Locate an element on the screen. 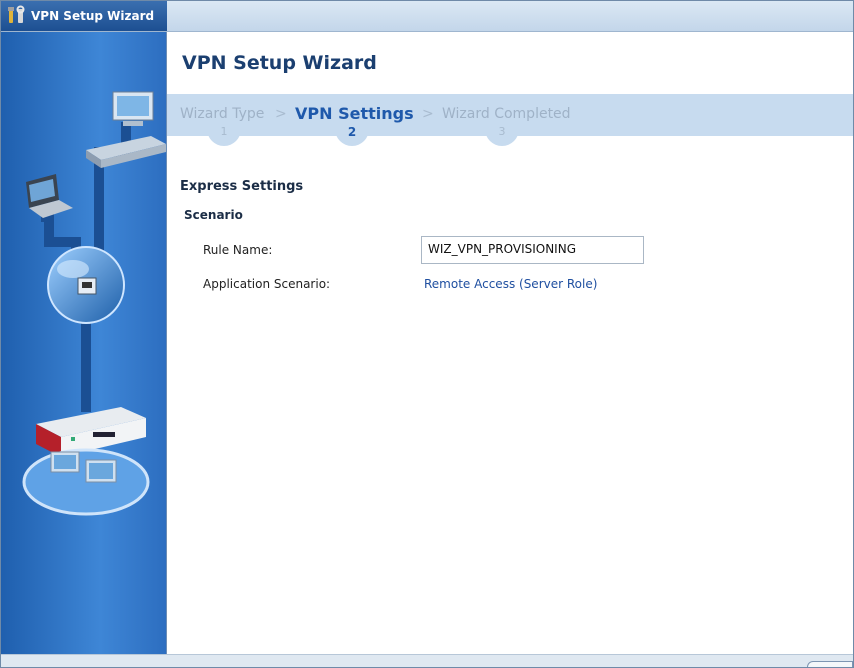 The height and width of the screenshot is (668, 854). step-wizard-completed: Wizard Completed is located at coordinates (506, 114).